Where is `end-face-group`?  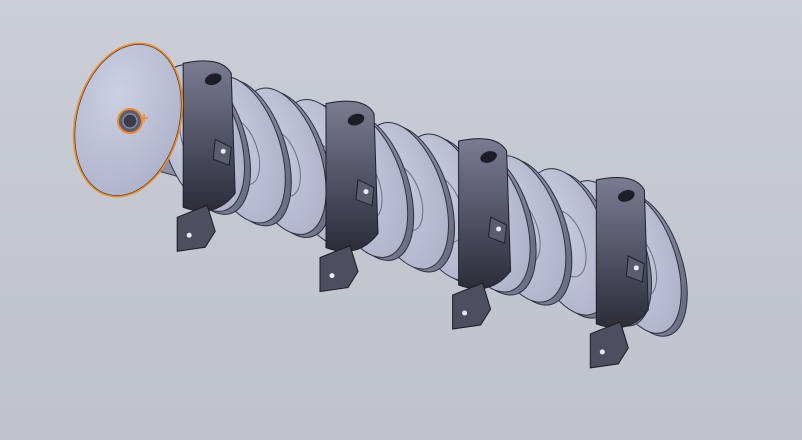
end-face-group is located at coordinates (128, 120).